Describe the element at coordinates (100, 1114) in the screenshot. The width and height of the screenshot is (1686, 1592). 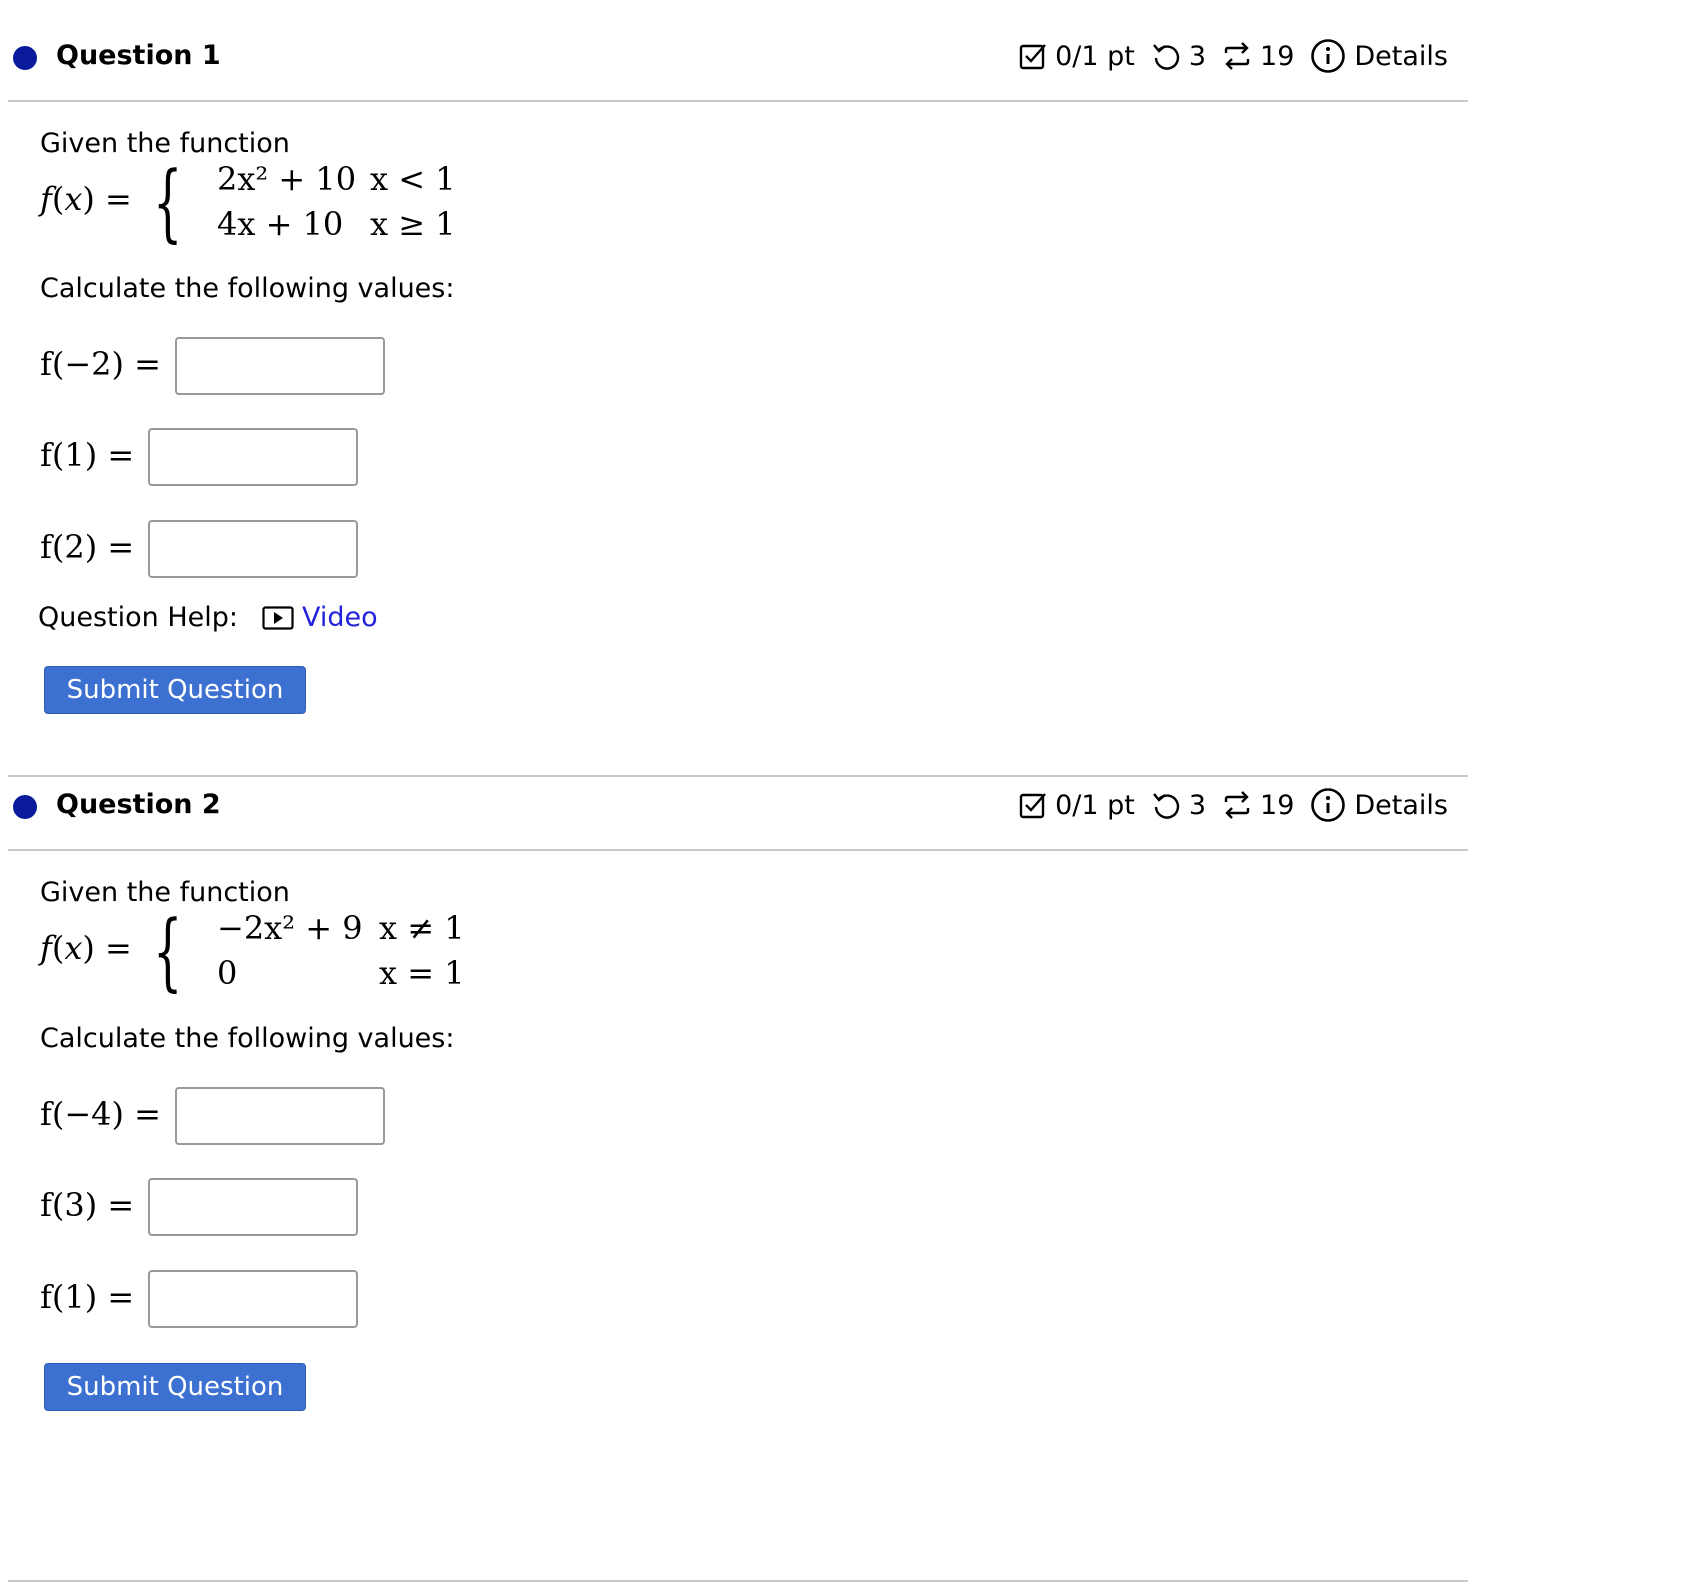
I see `answer-label: f(−4) =` at that location.